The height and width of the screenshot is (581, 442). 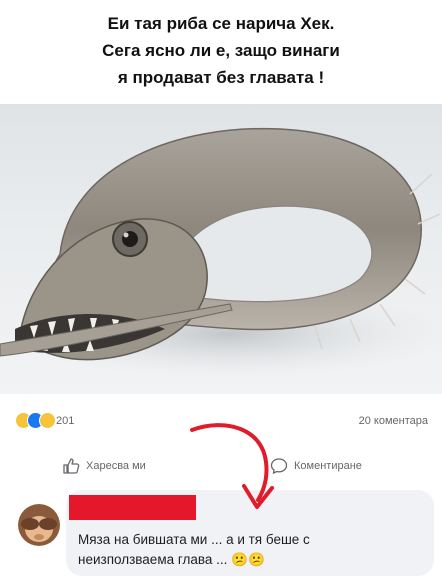 I want to click on caption-line-2: Сега ясно ли е, защо винаги, so click(x=221, y=50).